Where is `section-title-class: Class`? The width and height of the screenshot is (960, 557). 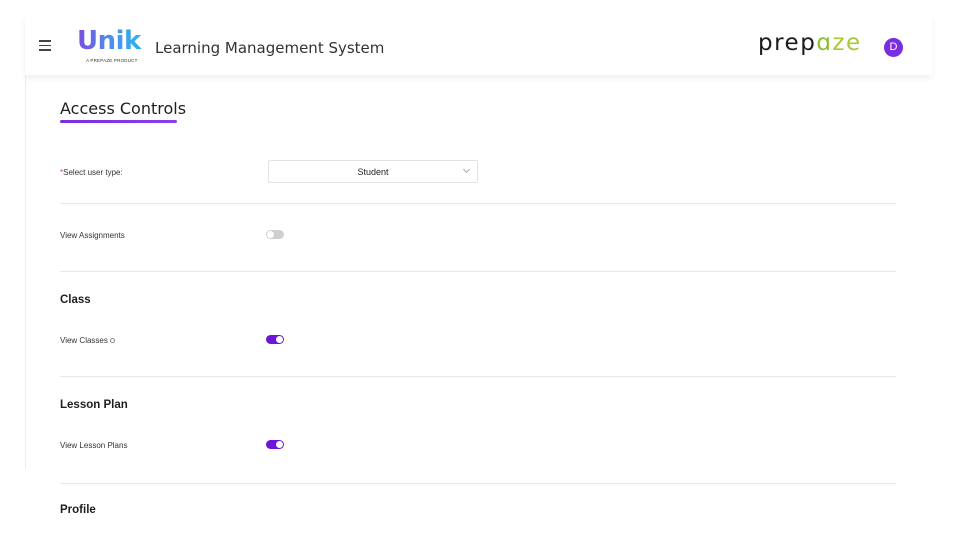
section-title-class: Class is located at coordinates (75, 300).